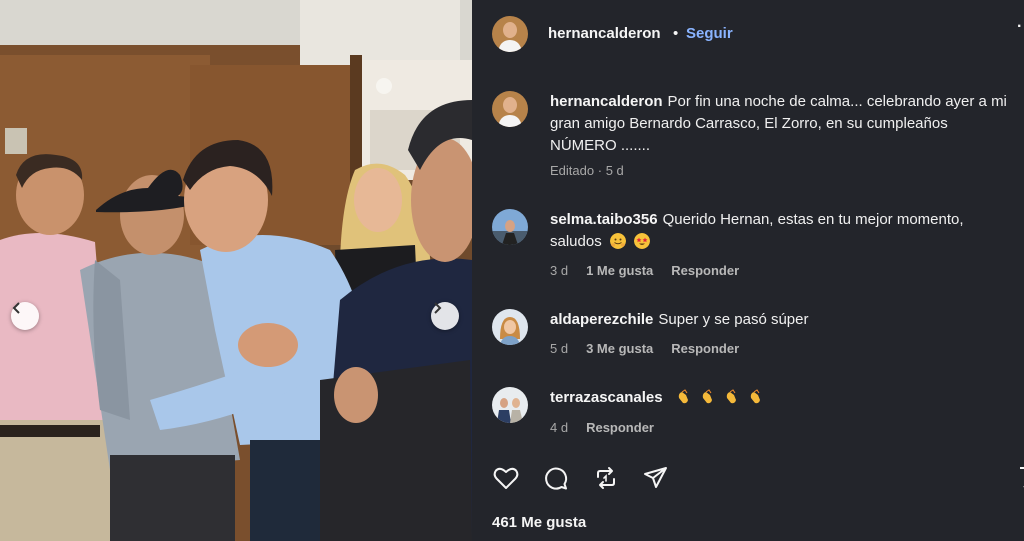 This screenshot has height=541, width=1024. What do you see at coordinates (445, 316) in the screenshot?
I see `carousel-next-button` at bounding box center [445, 316].